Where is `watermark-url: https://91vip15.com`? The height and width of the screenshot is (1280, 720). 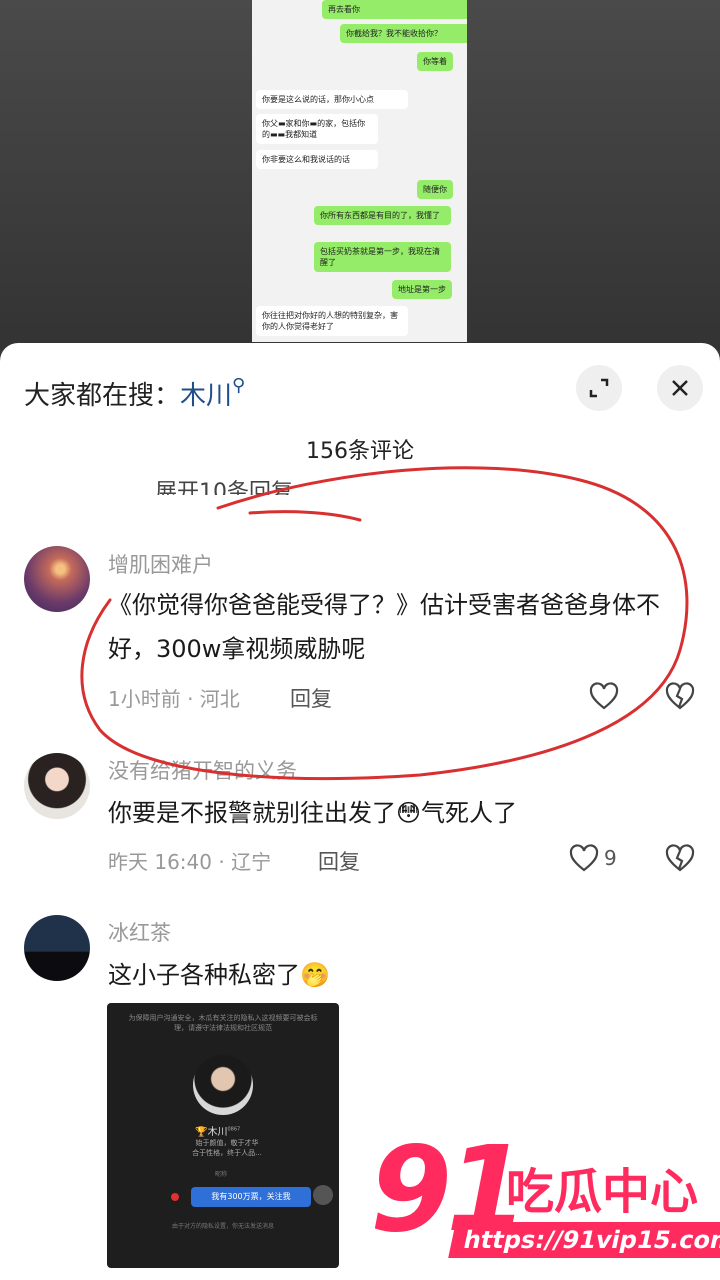
watermark-url: https://91vip15.com is located at coordinates (584, 1240).